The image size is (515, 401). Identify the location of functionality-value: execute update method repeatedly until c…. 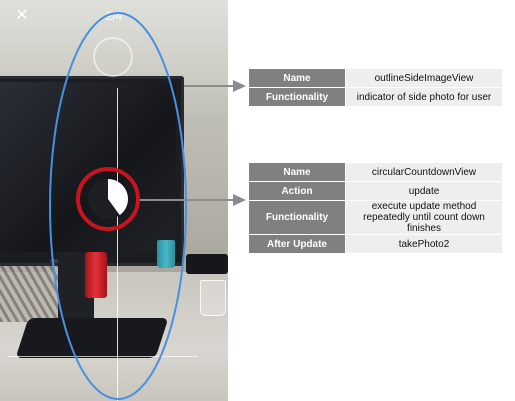
(424, 217).